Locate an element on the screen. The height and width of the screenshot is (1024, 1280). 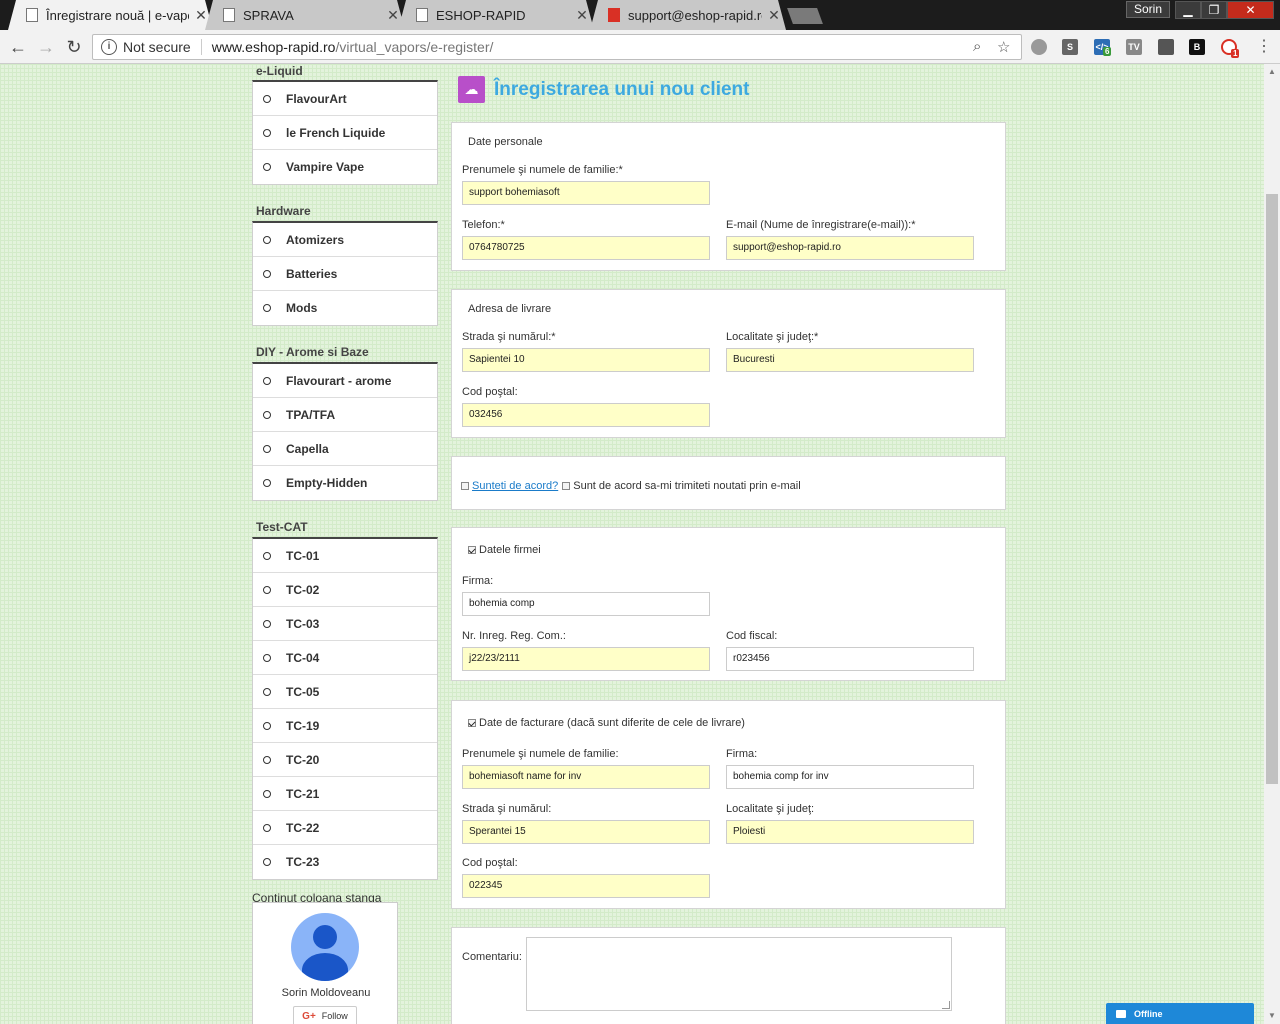
circle-bullet-icon is located at coordinates (267, 725).